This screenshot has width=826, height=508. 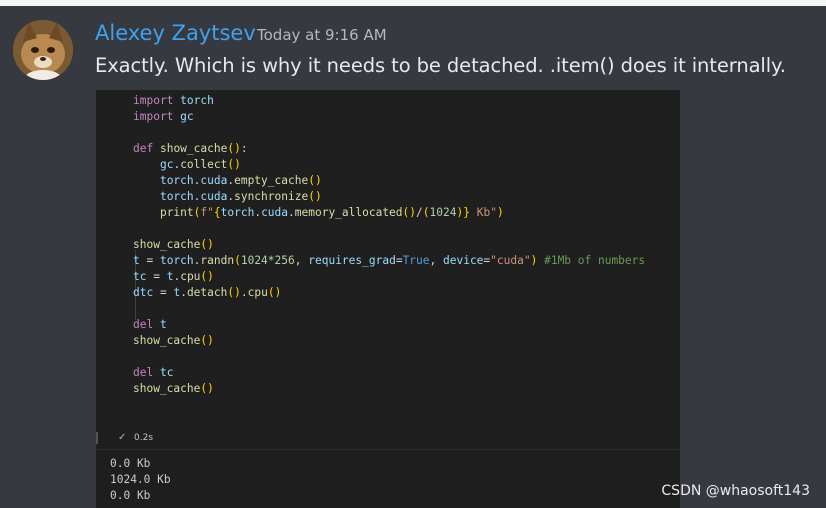 I want to click on run-status: ✓ 0.2s, so click(x=388, y=439).